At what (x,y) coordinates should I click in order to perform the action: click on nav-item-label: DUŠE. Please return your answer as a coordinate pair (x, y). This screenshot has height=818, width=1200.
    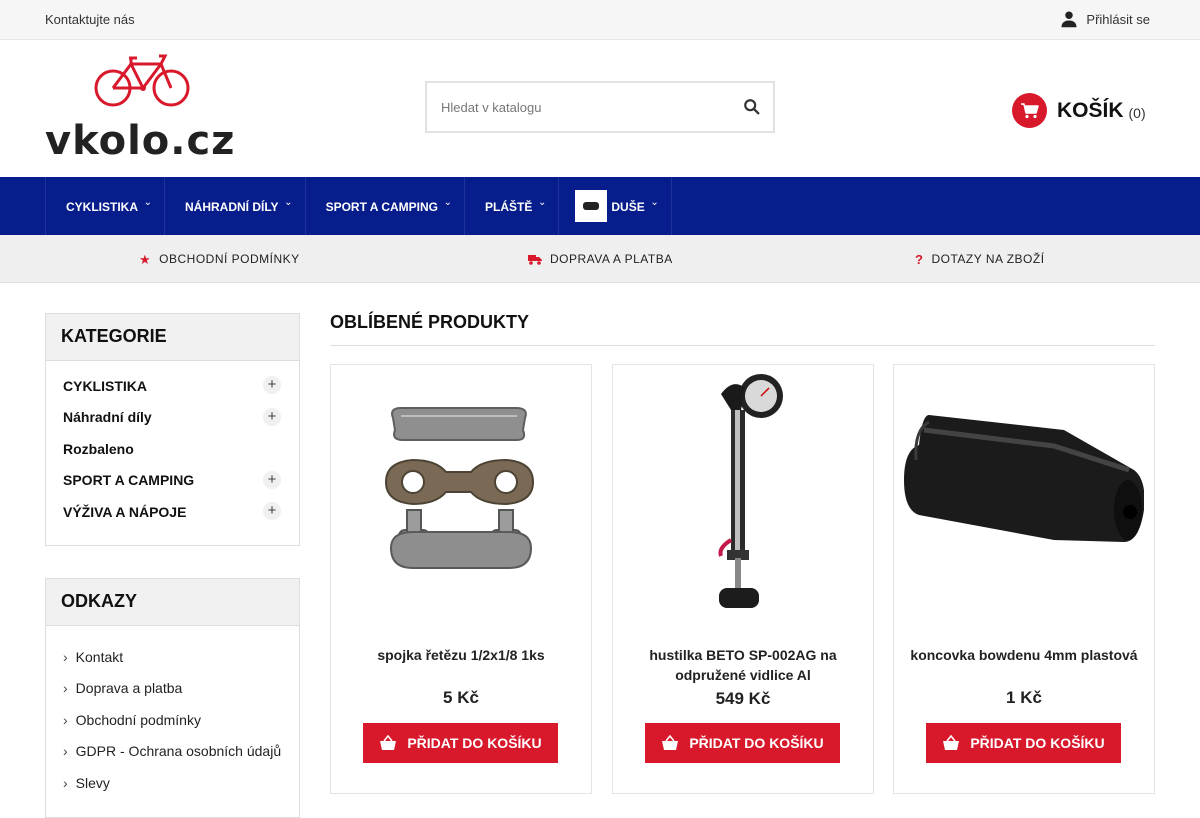
    Looking at the image, I should click on (628, 207).